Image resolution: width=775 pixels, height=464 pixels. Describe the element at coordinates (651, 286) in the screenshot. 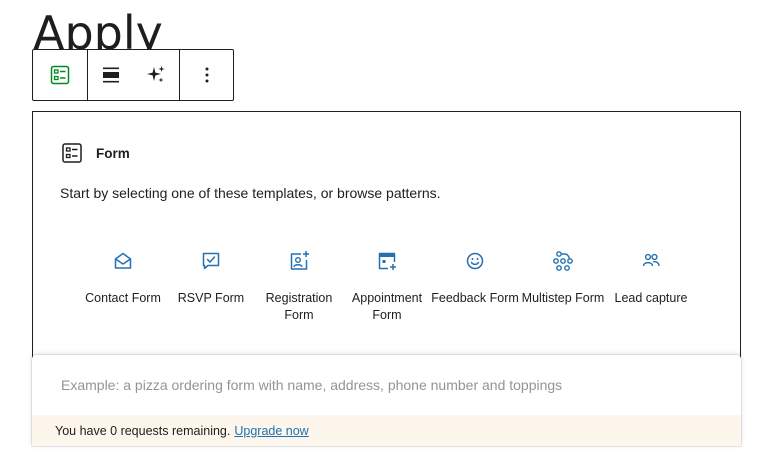

I see `template-lead-capture: Lead capture` at that location.